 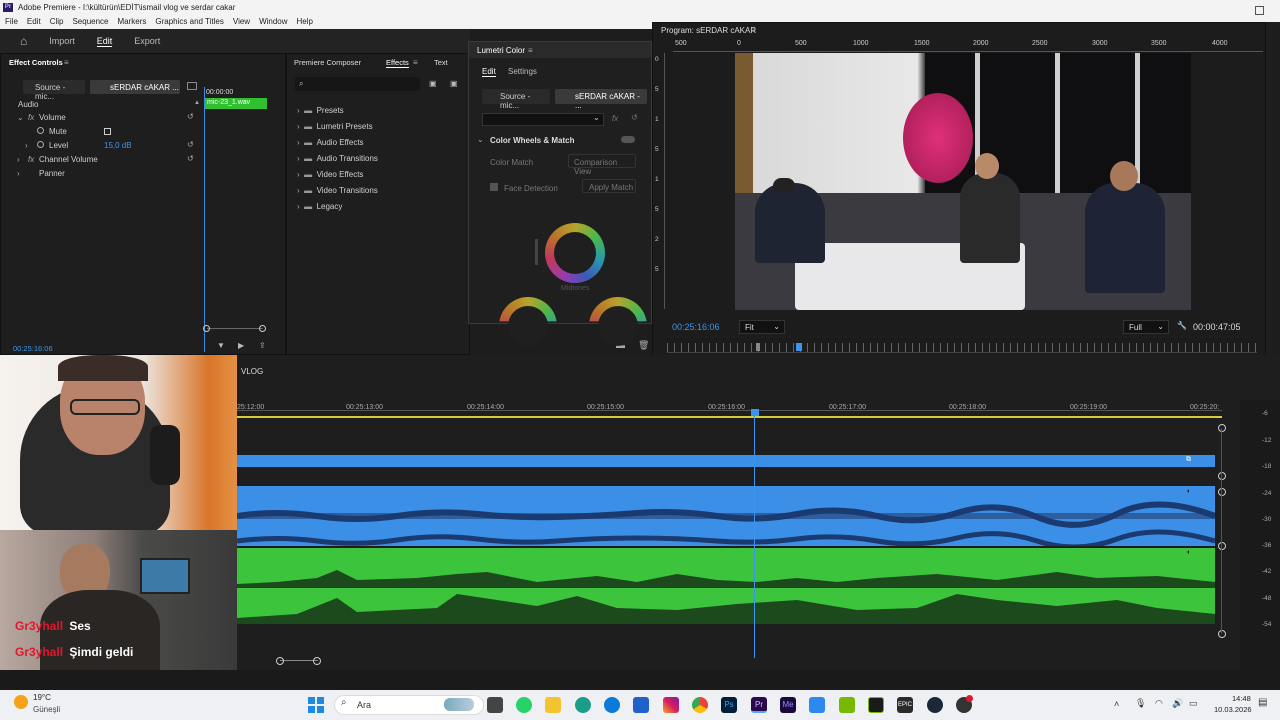 What do you see at coordinates (543, 119) in the screenshot?
I see `lumetri-preset-dropdown` at bounding box center [543, 119].